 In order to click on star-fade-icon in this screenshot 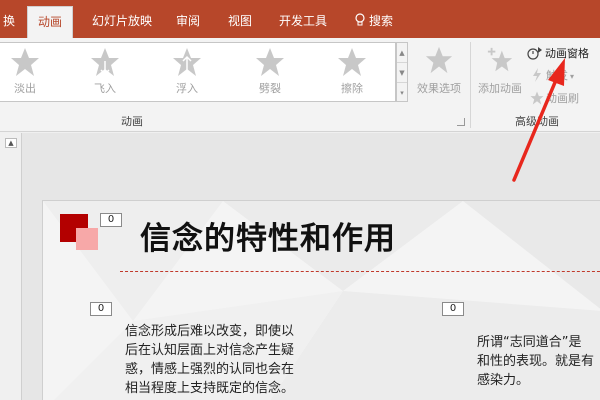, I will do `click(25, 62)`.